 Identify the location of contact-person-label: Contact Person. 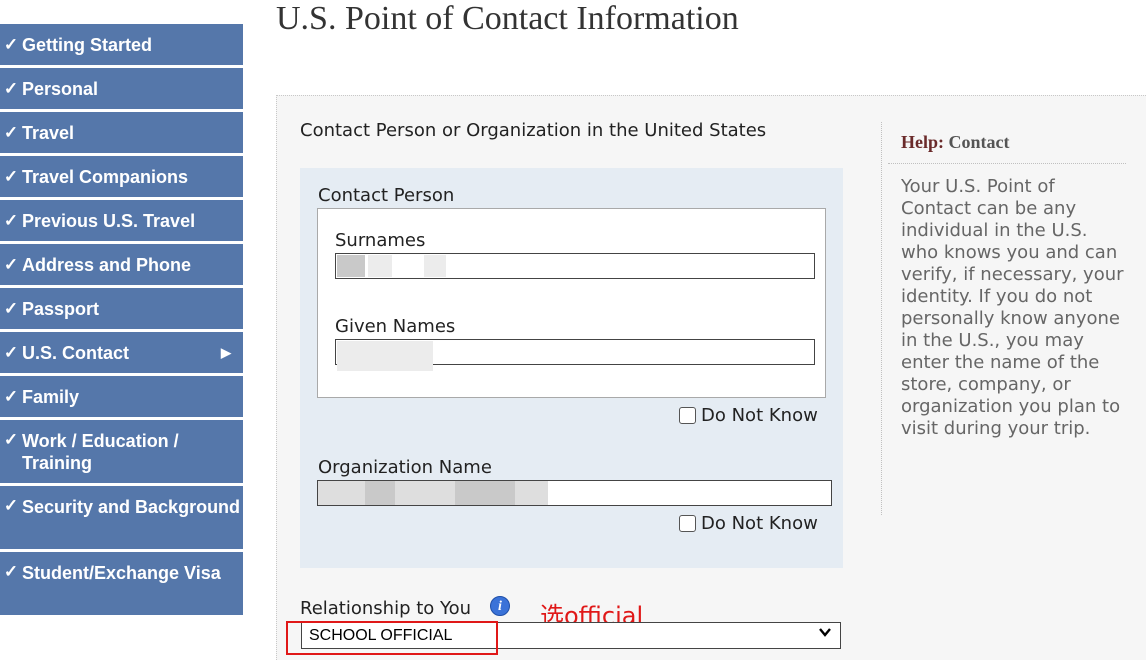
(386, 195).